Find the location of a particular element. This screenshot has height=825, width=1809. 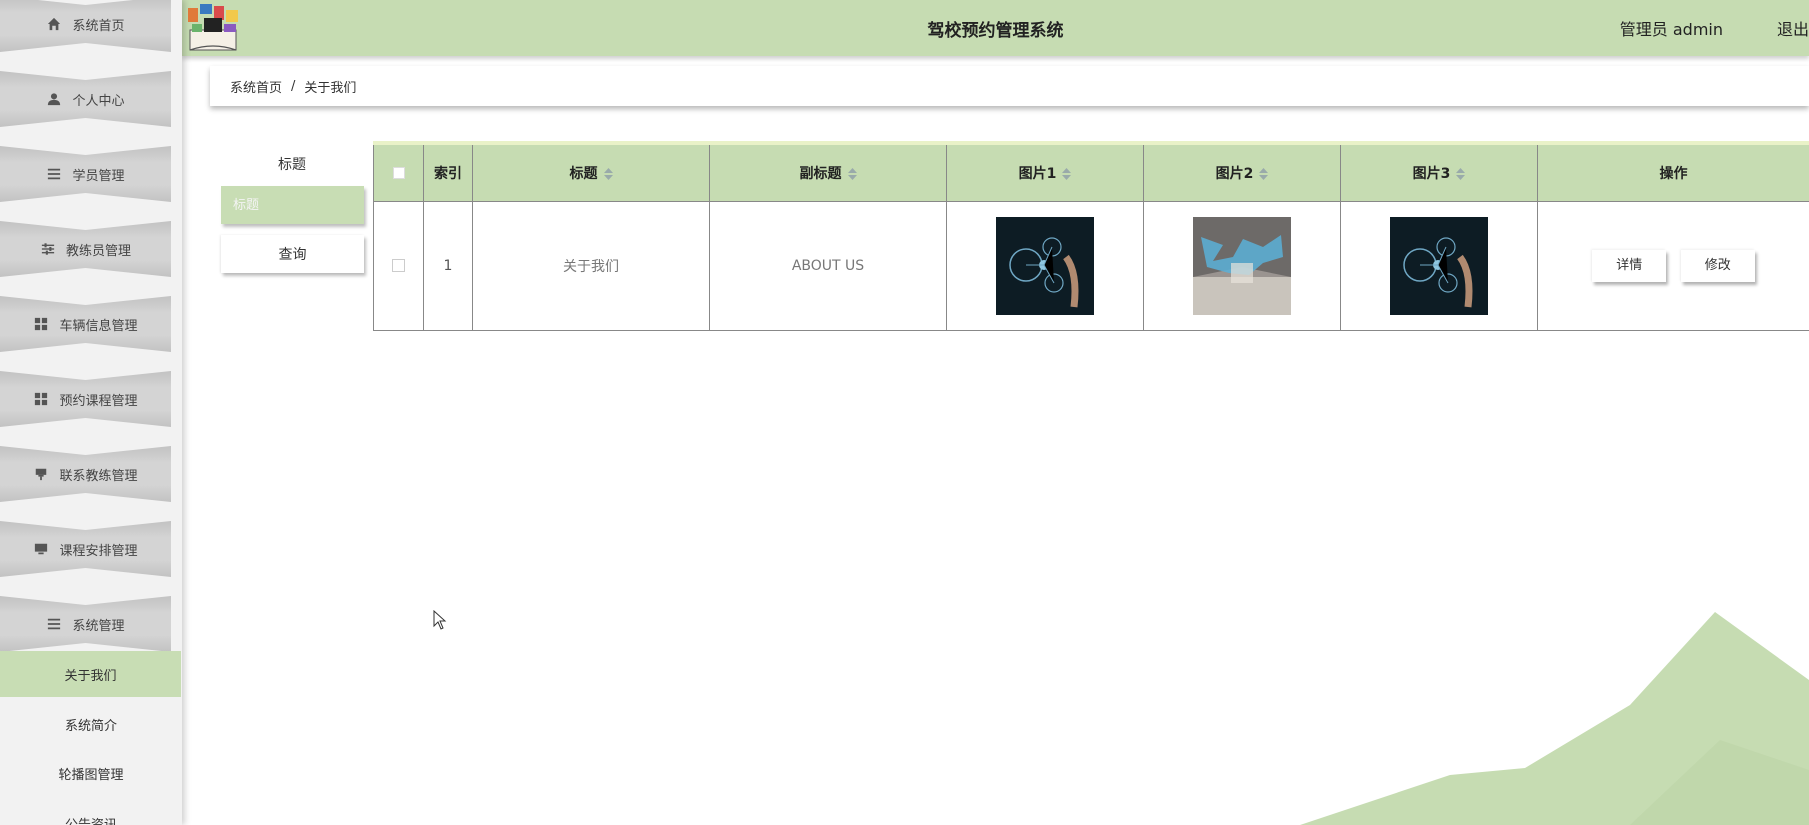

column-header-image2: 图片2 is located at coordinates (1242, 172).